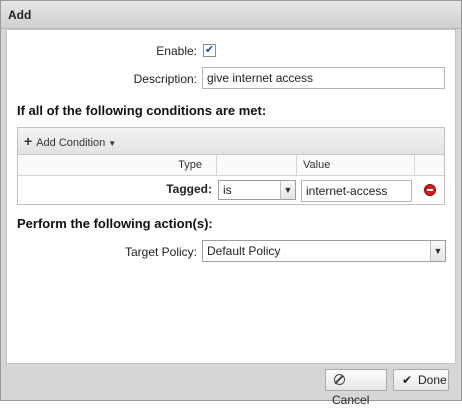  I want to click on condition-type: Tagged:, so click(189, 189).